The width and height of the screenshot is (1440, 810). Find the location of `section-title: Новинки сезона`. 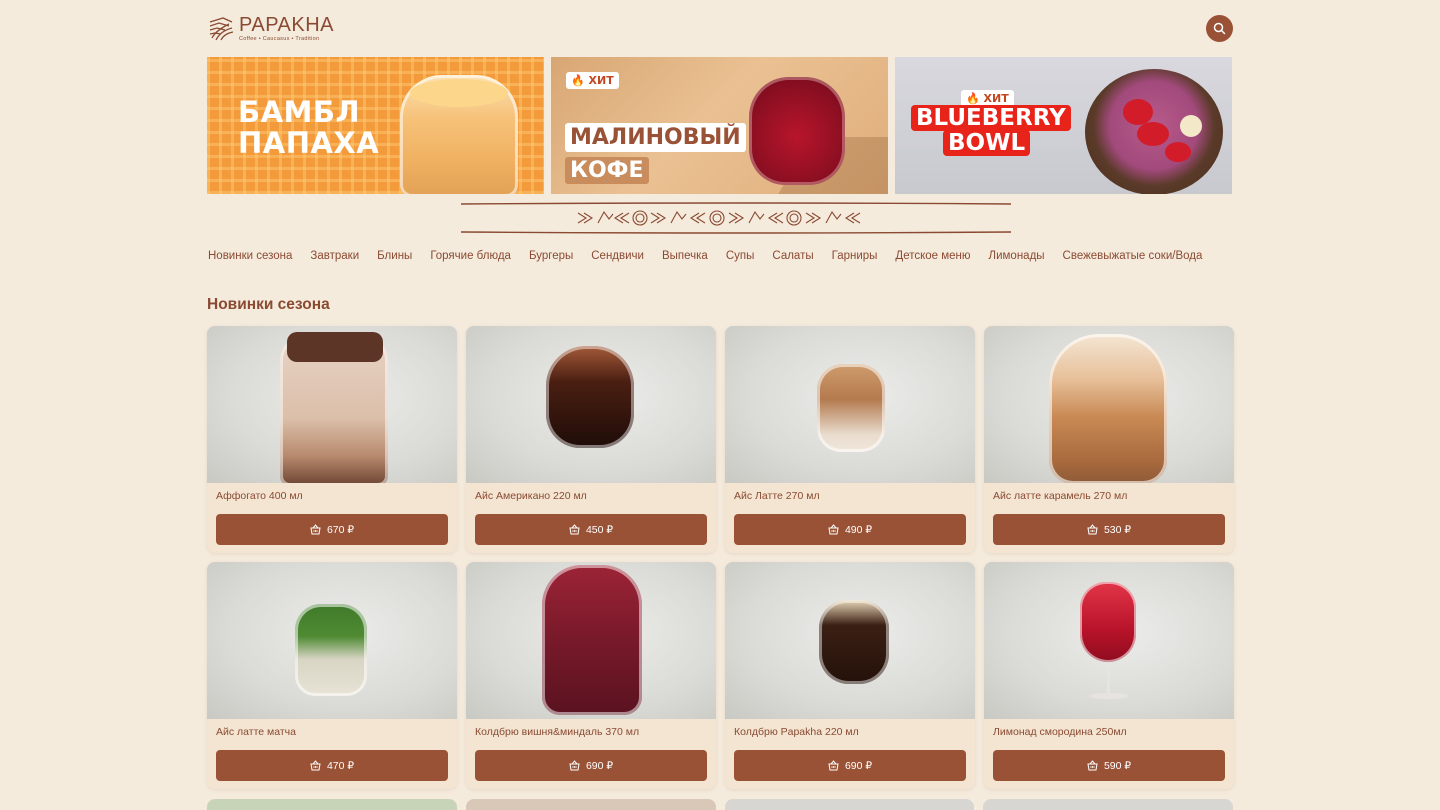

section-title: Новинки сезона is located at coordinates (268, 304).